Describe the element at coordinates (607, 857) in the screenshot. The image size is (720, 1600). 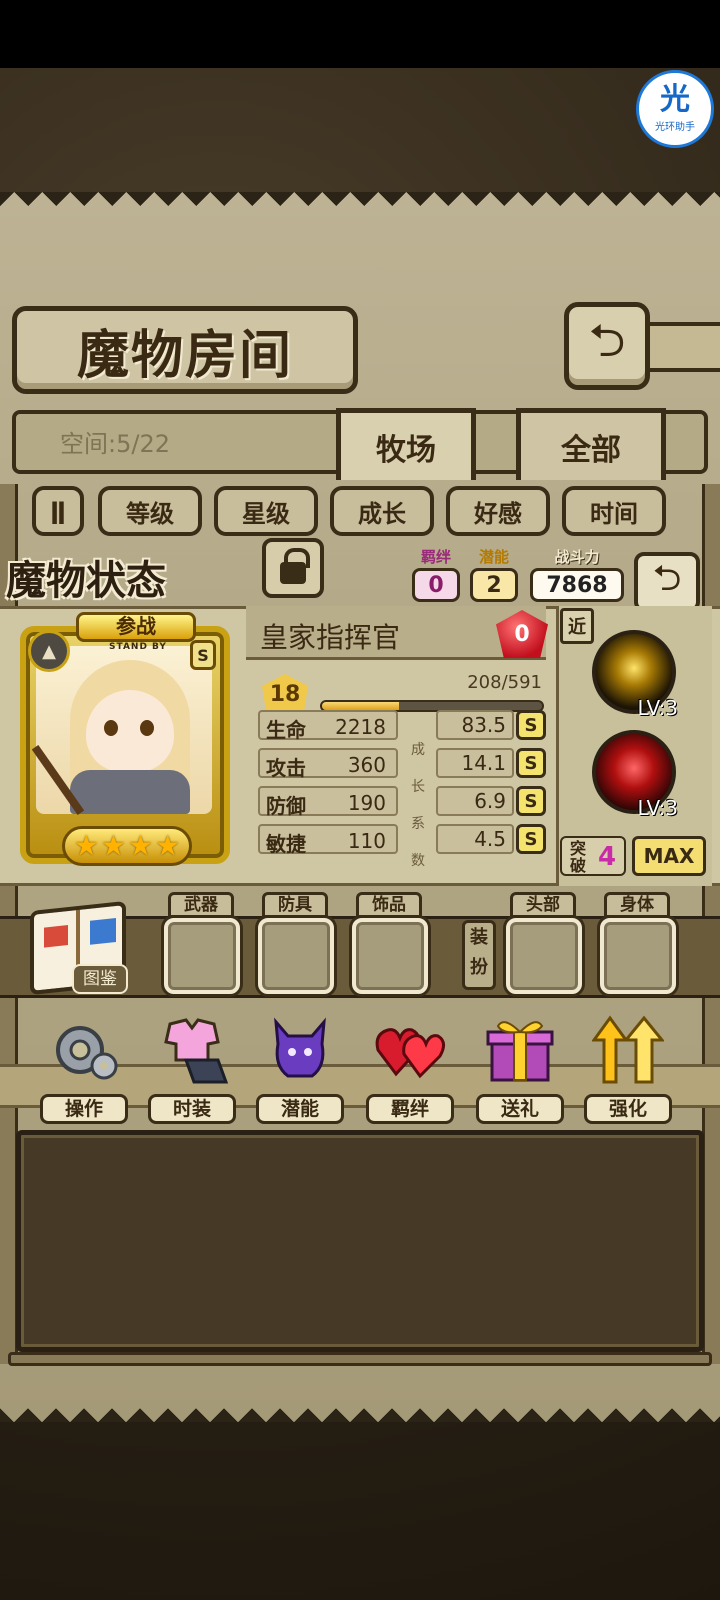
I see `breakthrough-value: 4` at that location.